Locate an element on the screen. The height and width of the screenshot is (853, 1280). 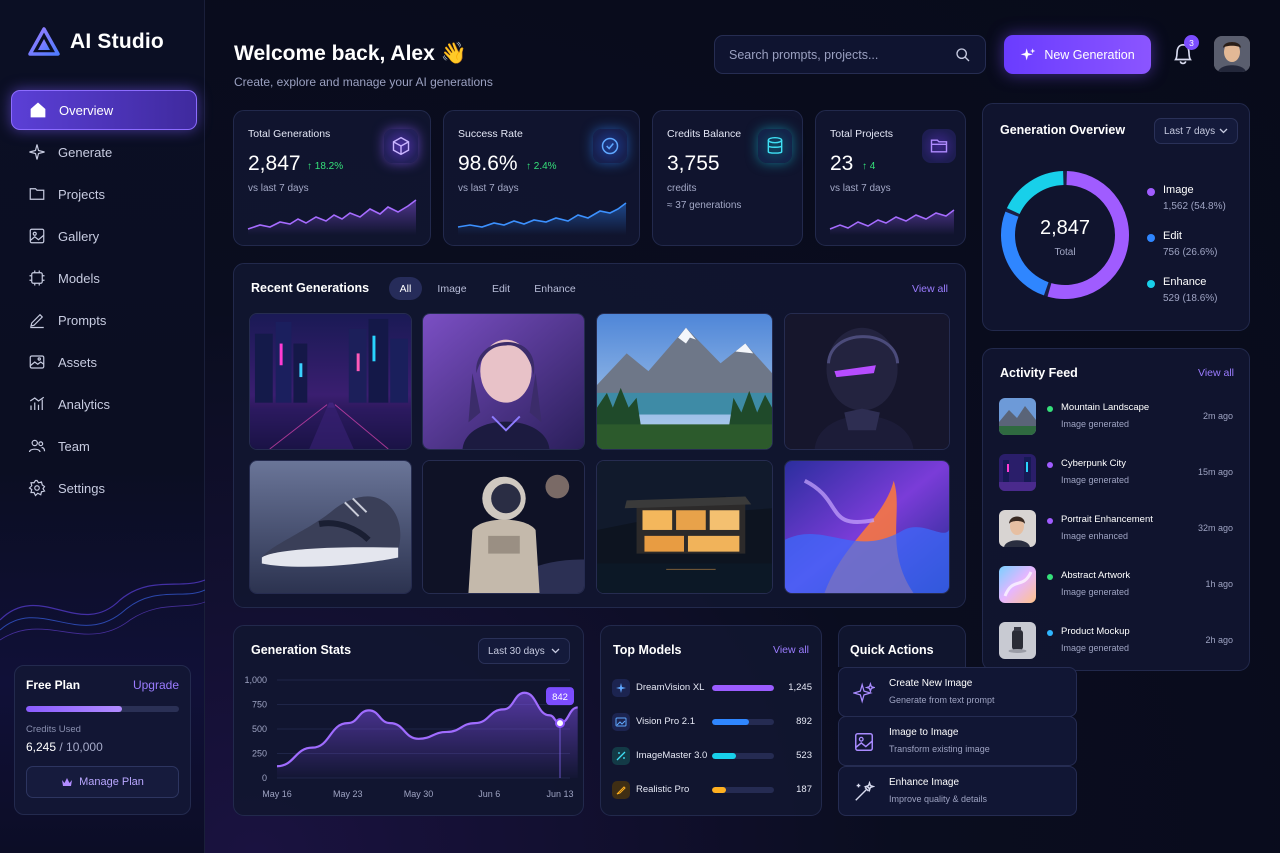
model-row: DreamVision XL 1,245 is located at coordinates (712, 688).